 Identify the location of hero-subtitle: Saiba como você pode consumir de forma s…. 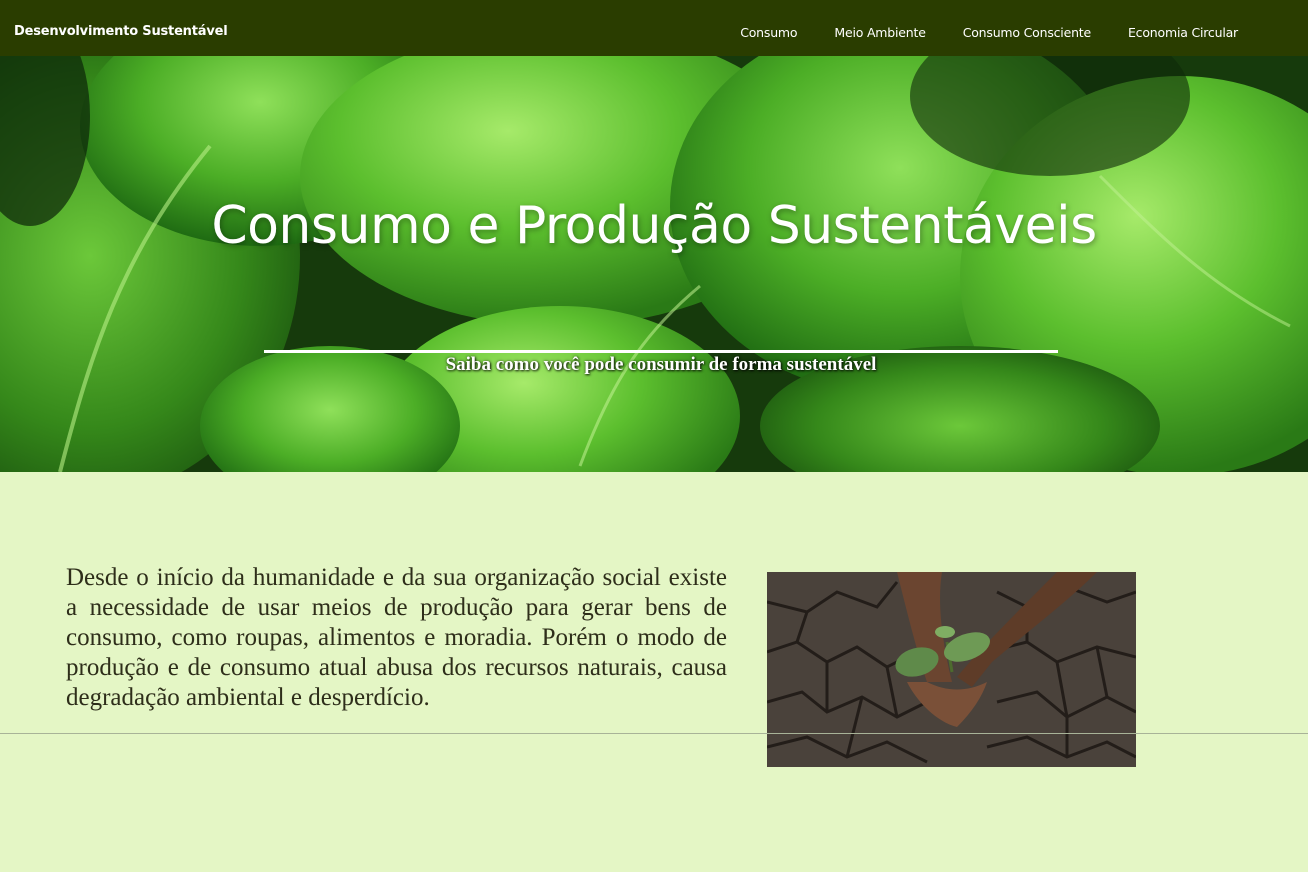
(661, 364).